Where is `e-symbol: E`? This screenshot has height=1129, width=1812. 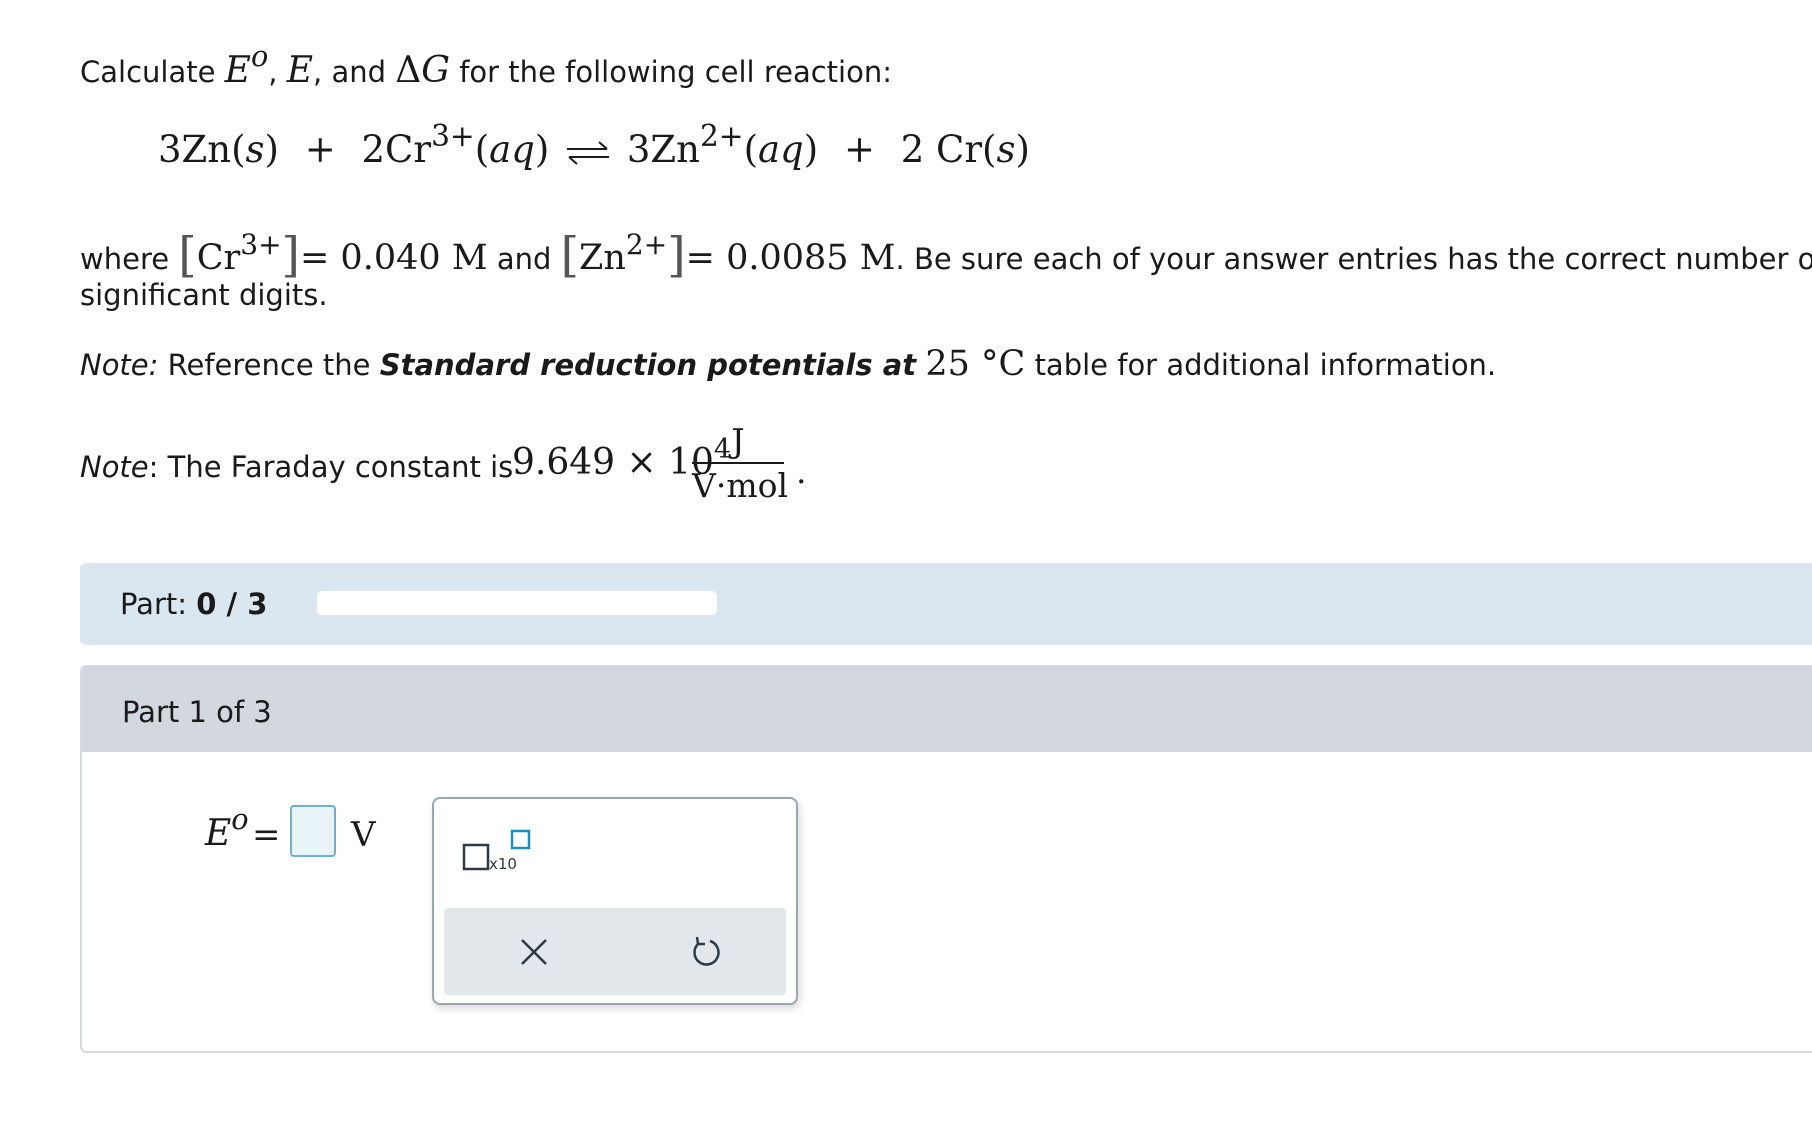 e-symbol: E is located at coordinates (300, 70).